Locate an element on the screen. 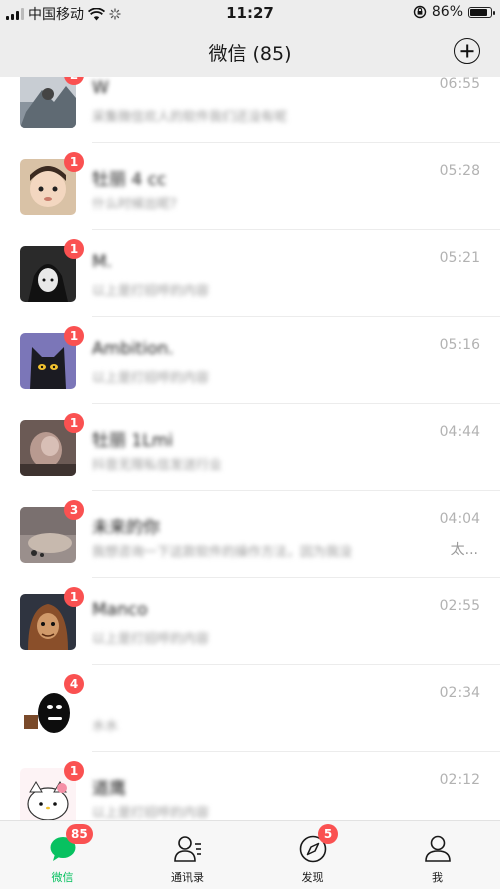  tab-label: 微信 is located at coordinates (62, 877).